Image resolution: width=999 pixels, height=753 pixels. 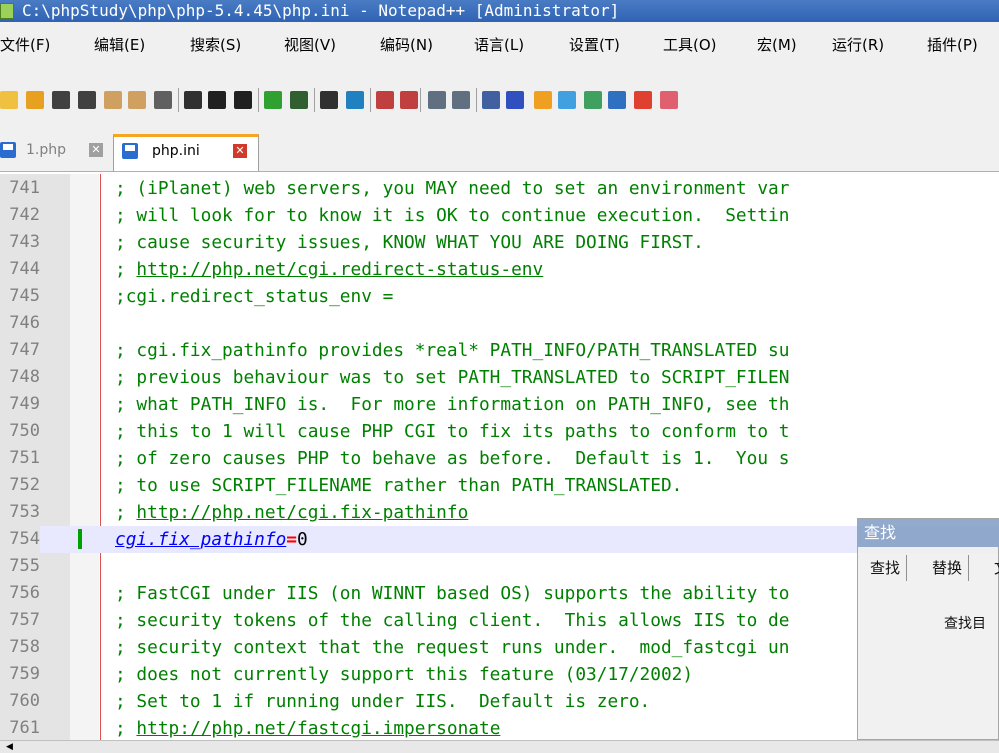 I want to click on code-line: 761; http://php.net/fastcgi.impersonate, so click(x=499, y=728).